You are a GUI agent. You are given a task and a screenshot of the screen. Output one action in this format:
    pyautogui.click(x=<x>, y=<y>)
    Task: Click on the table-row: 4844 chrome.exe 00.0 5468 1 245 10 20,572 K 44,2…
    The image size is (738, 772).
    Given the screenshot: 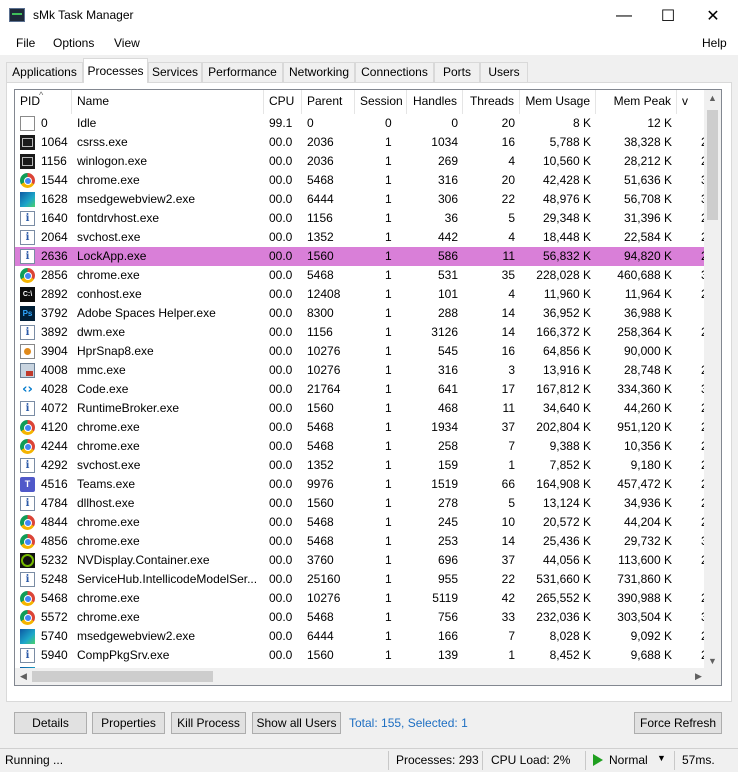 What is the action you would take?
    pyautogui.click(x=366, y=522)
    